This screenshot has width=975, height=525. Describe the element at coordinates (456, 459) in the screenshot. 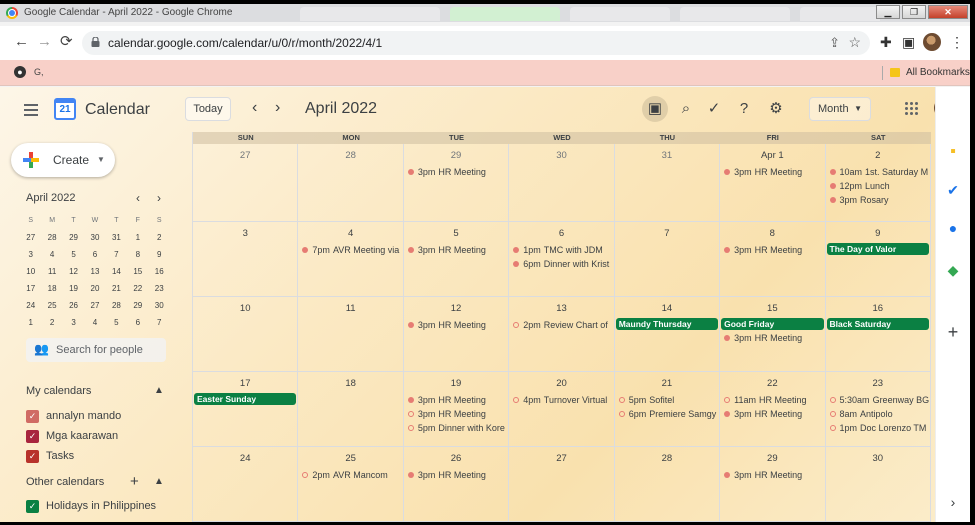

I see `day-number: 26` at that location.